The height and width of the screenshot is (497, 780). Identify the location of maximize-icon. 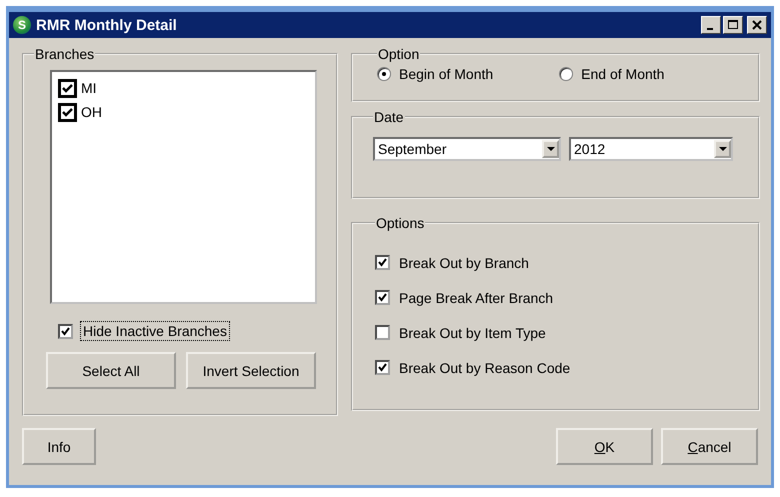
(733, 25).